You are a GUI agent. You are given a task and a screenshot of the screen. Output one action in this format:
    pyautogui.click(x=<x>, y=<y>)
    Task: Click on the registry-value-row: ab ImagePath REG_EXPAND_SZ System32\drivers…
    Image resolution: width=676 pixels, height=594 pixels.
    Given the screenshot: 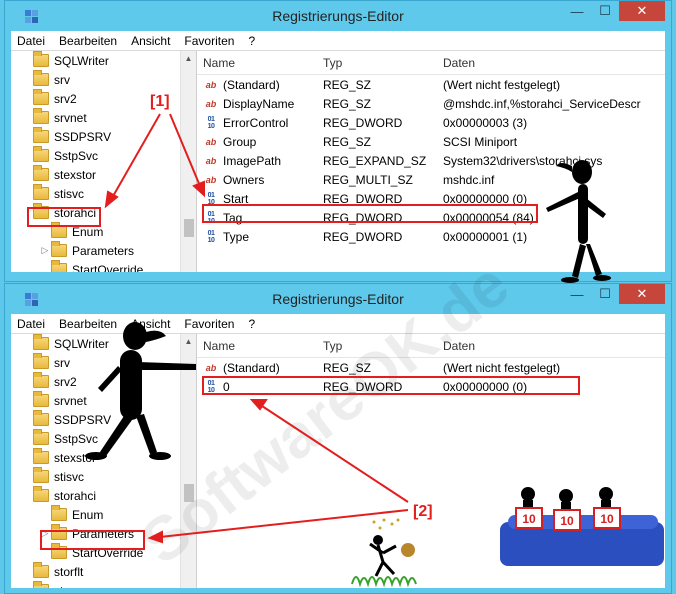 What is the action you would take?
    pyautogui.click(x=431, y=160)
    